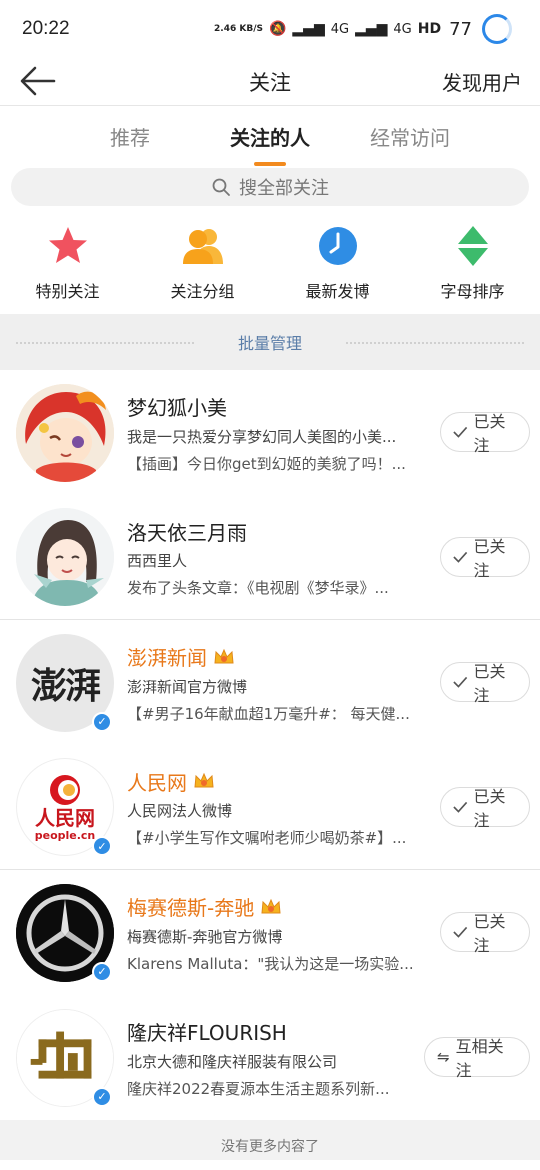  I want to click on user-name-text: 隆庆祥FLOURISH, so click(207, 1033).